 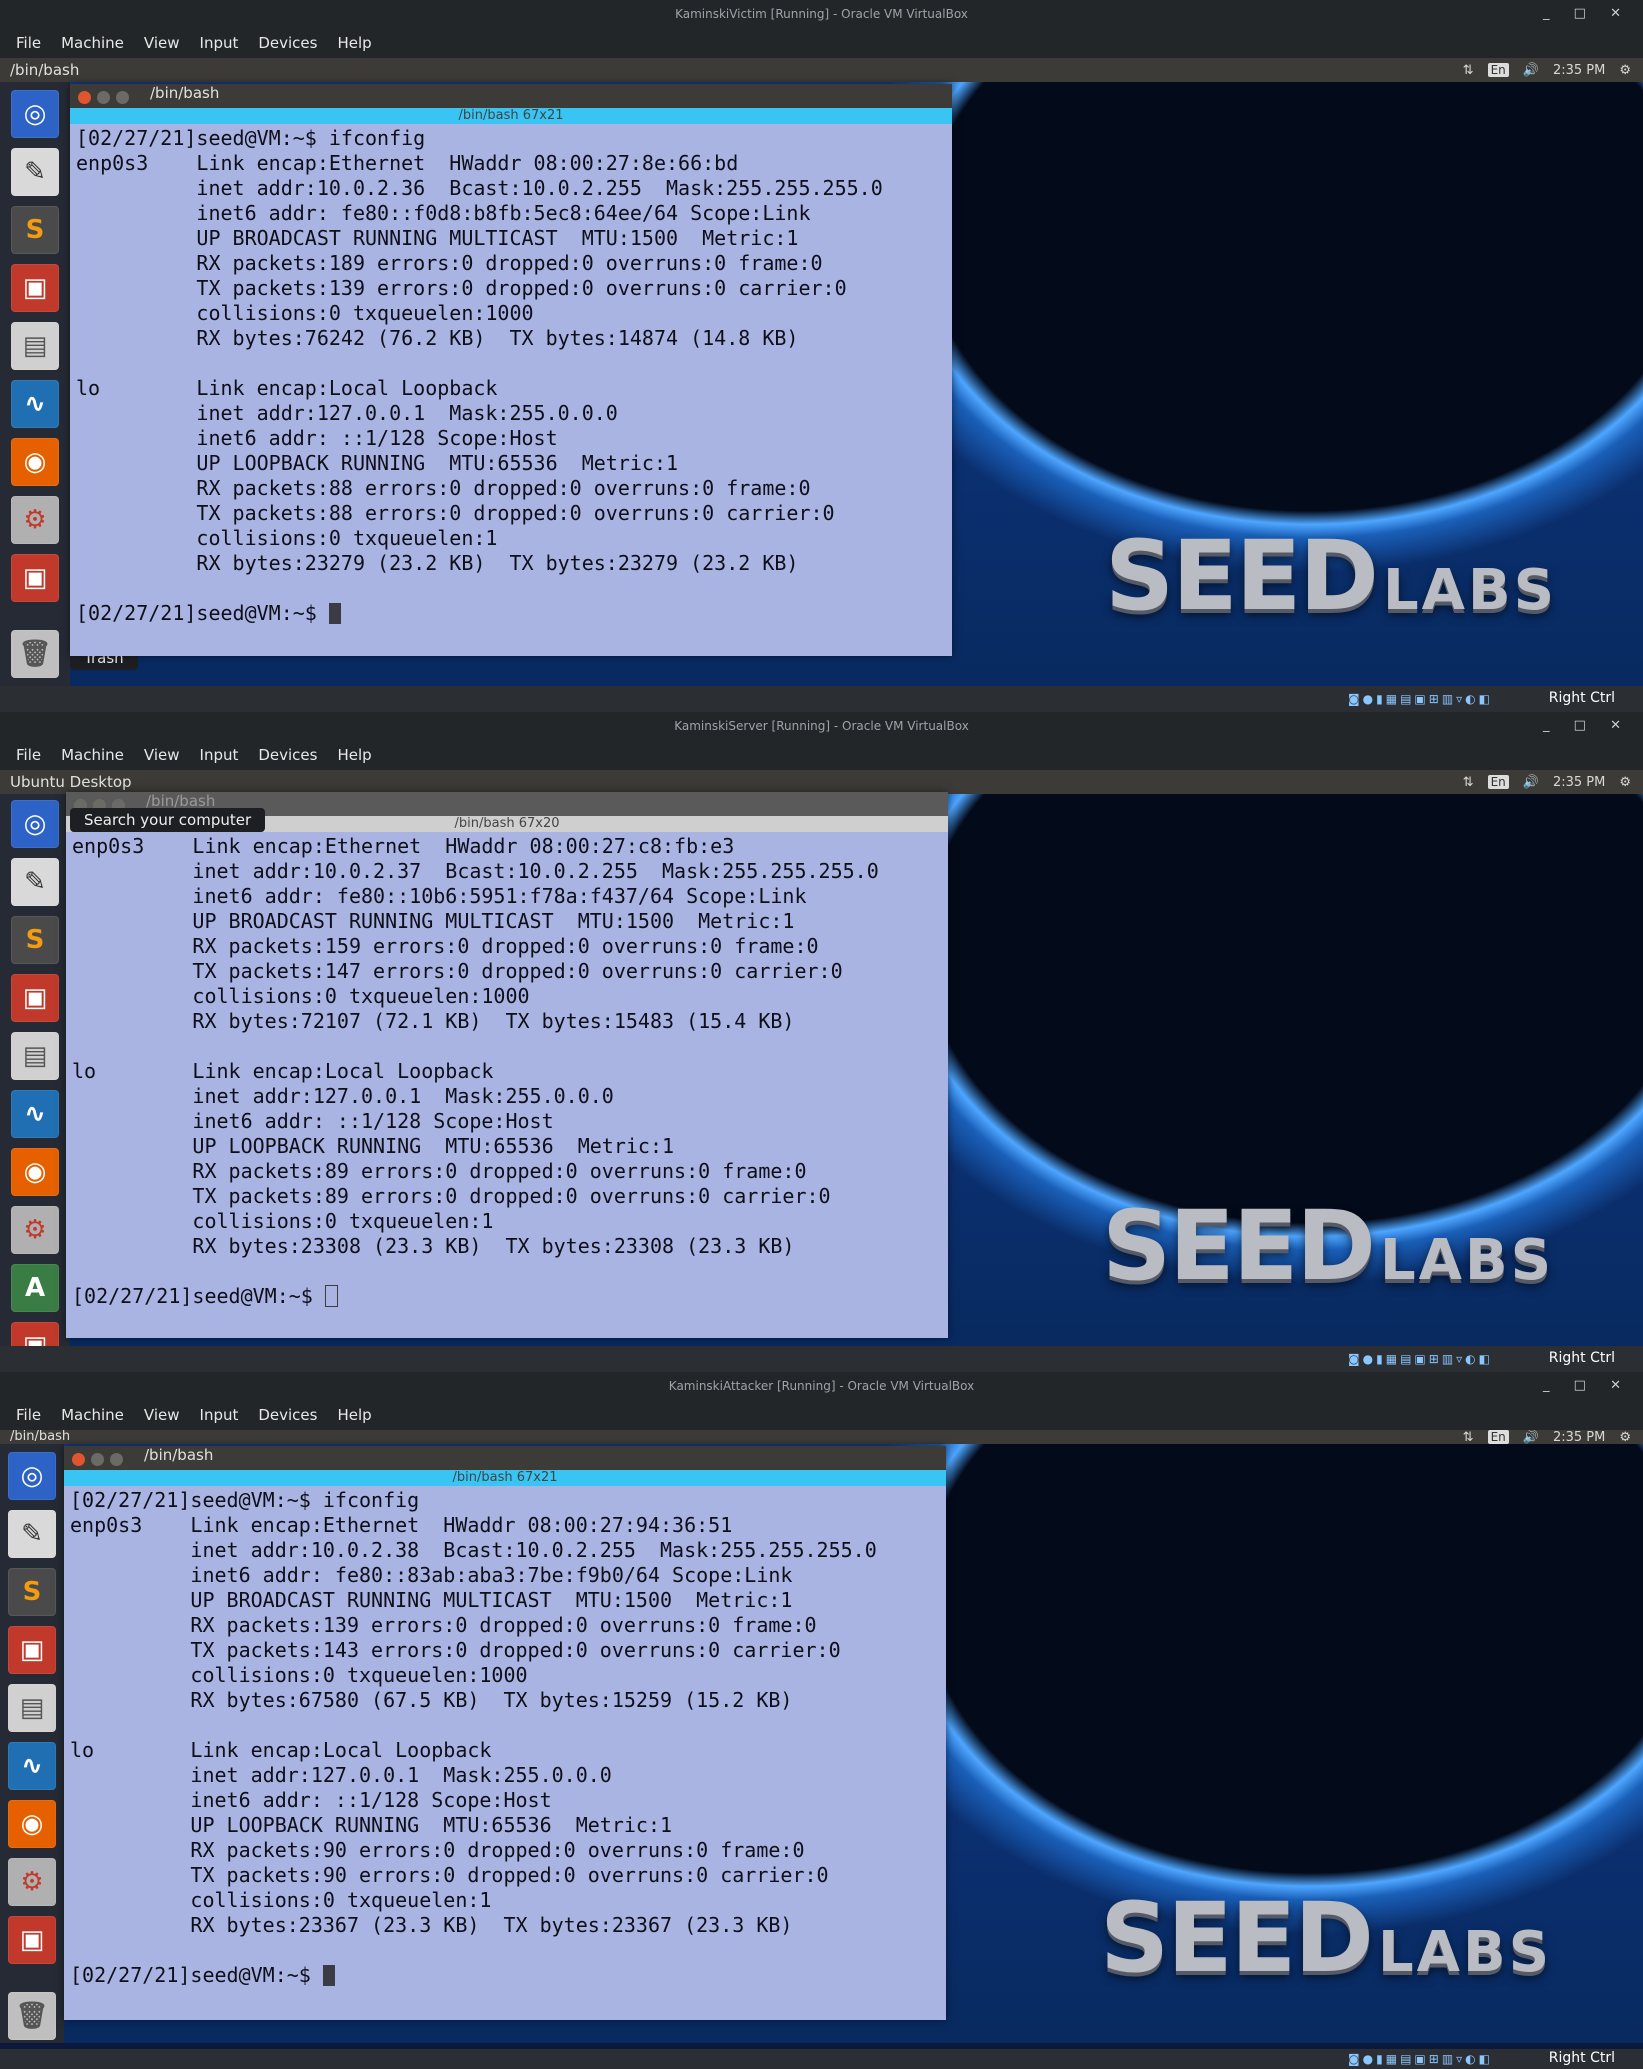 I want to click on terminal-line: lo Link encap:Local Loopback, so click(x=283, y=1071).